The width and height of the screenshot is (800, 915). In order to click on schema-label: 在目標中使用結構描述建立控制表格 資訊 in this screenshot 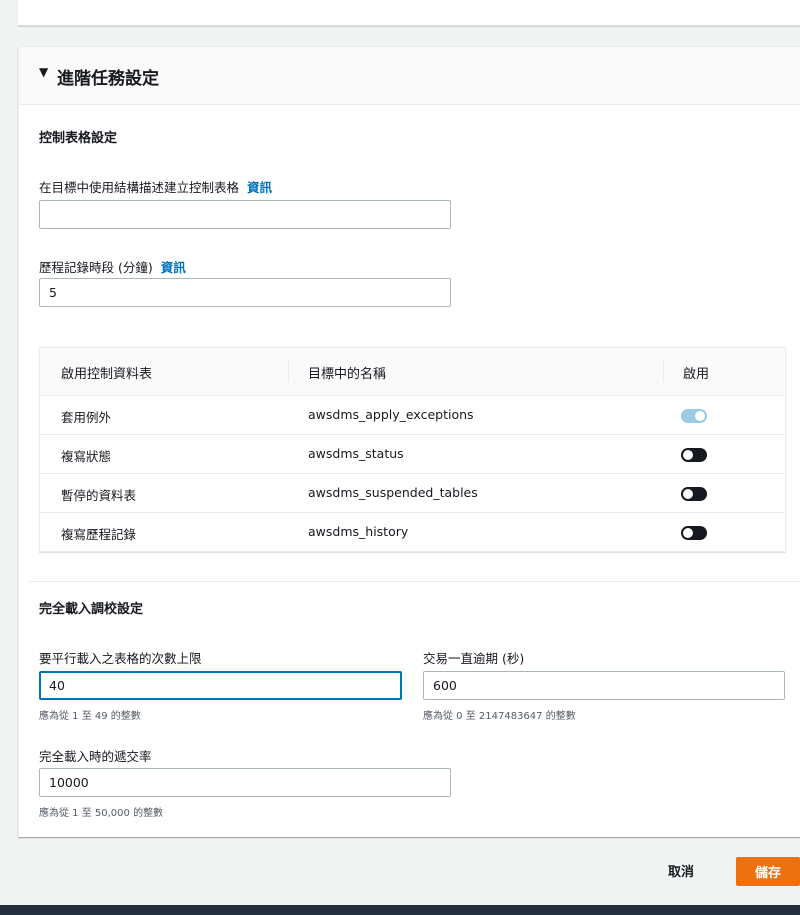, I will do `click(155, 186)`.